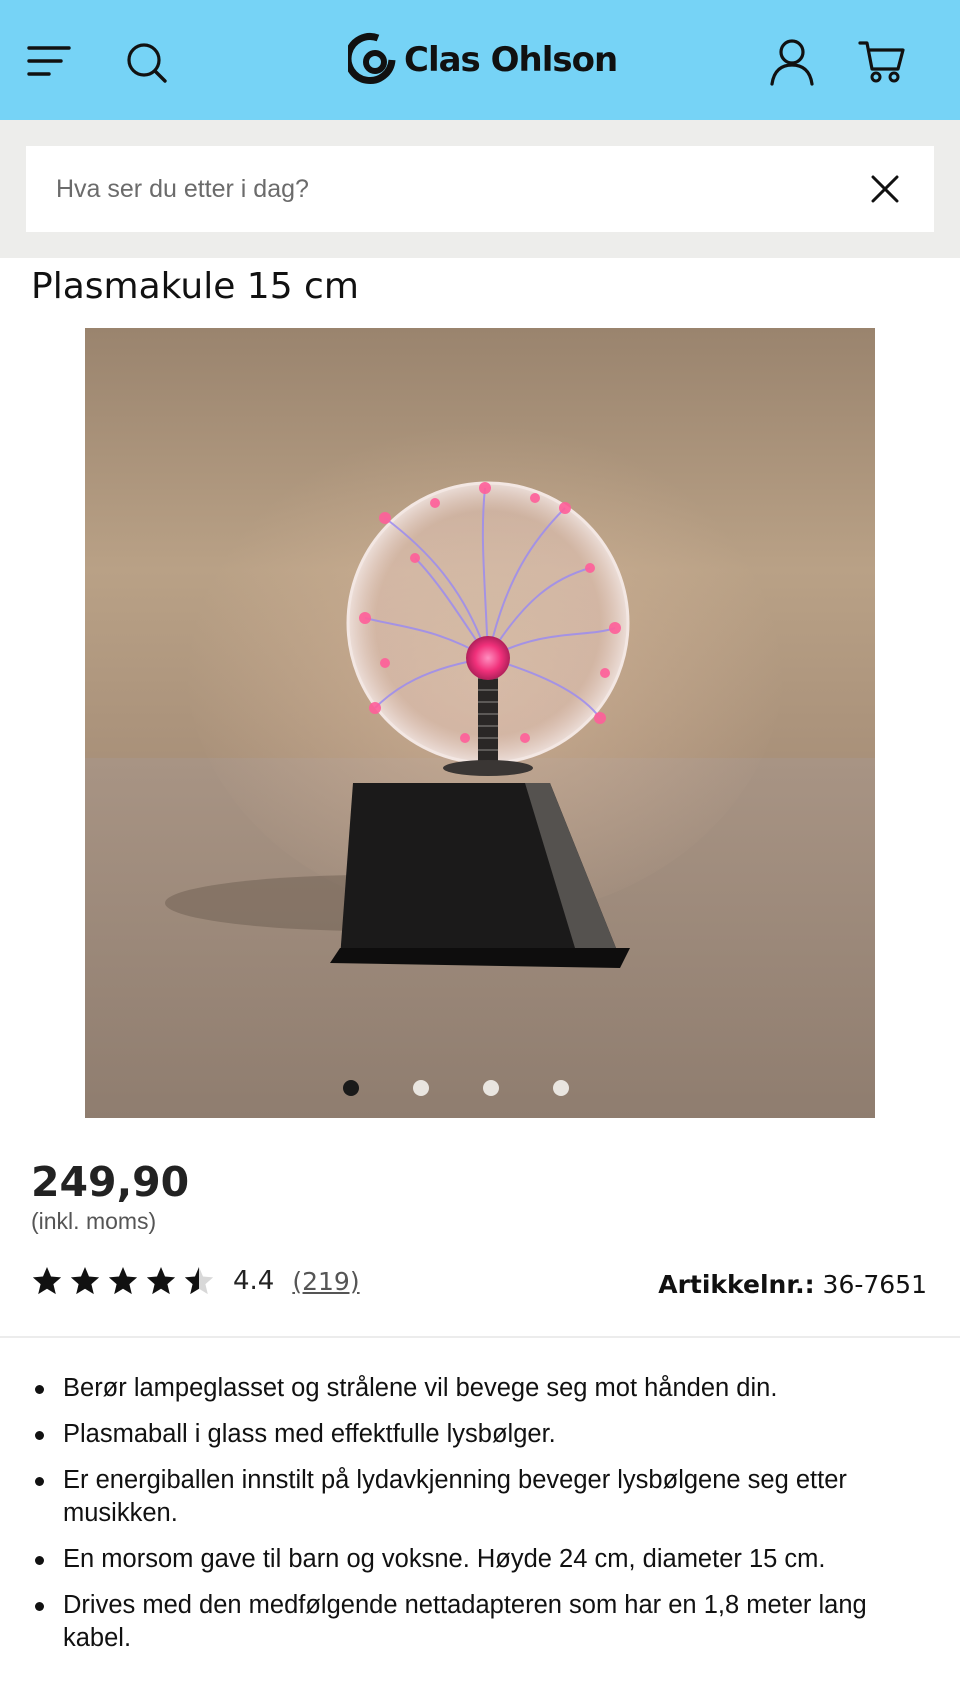  I want to click on cart-icon, so click(881, 62).